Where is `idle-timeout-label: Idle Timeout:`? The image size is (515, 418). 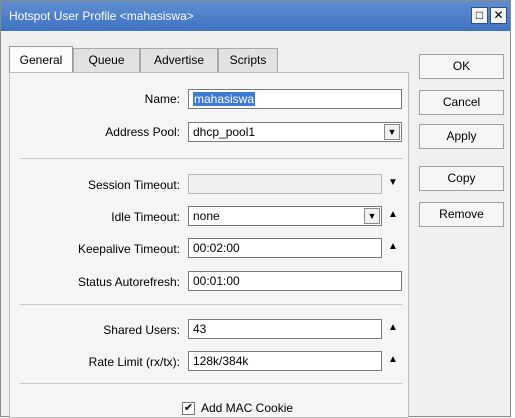
idle-timeout-label: Idle Timeout: is located at coordinates (145, 217).